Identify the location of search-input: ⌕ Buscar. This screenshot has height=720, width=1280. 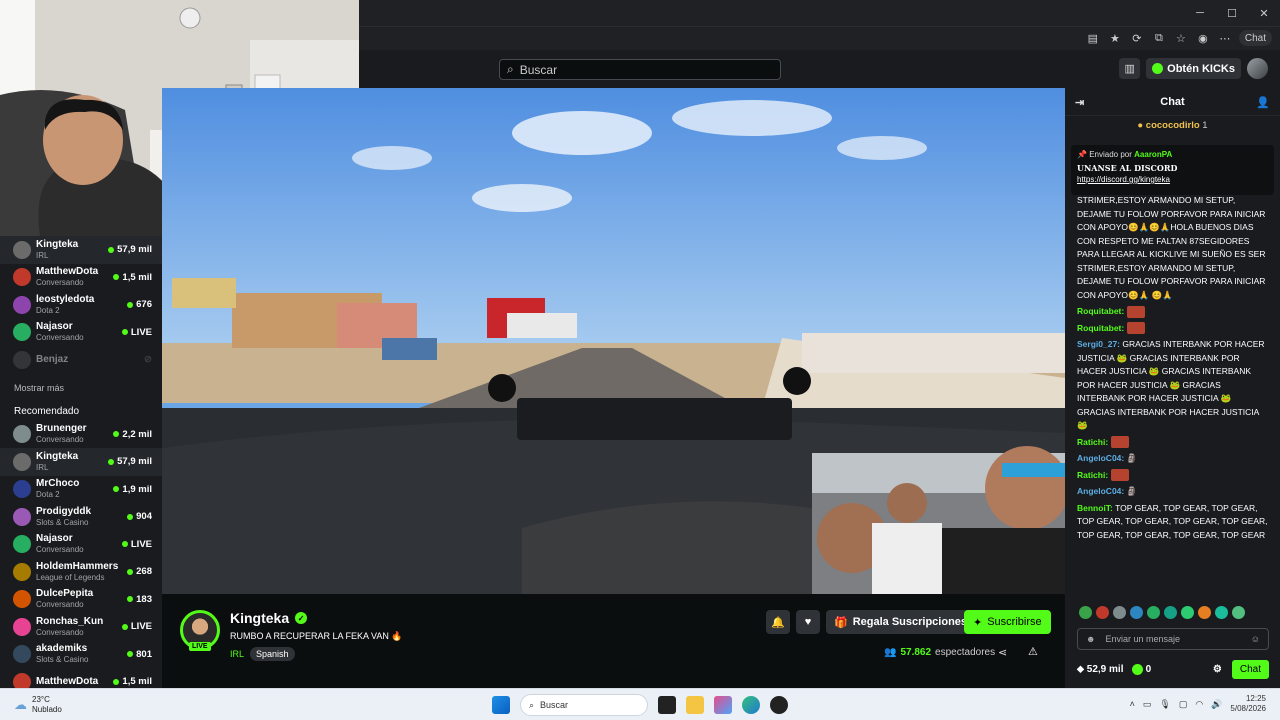
(640, 69).